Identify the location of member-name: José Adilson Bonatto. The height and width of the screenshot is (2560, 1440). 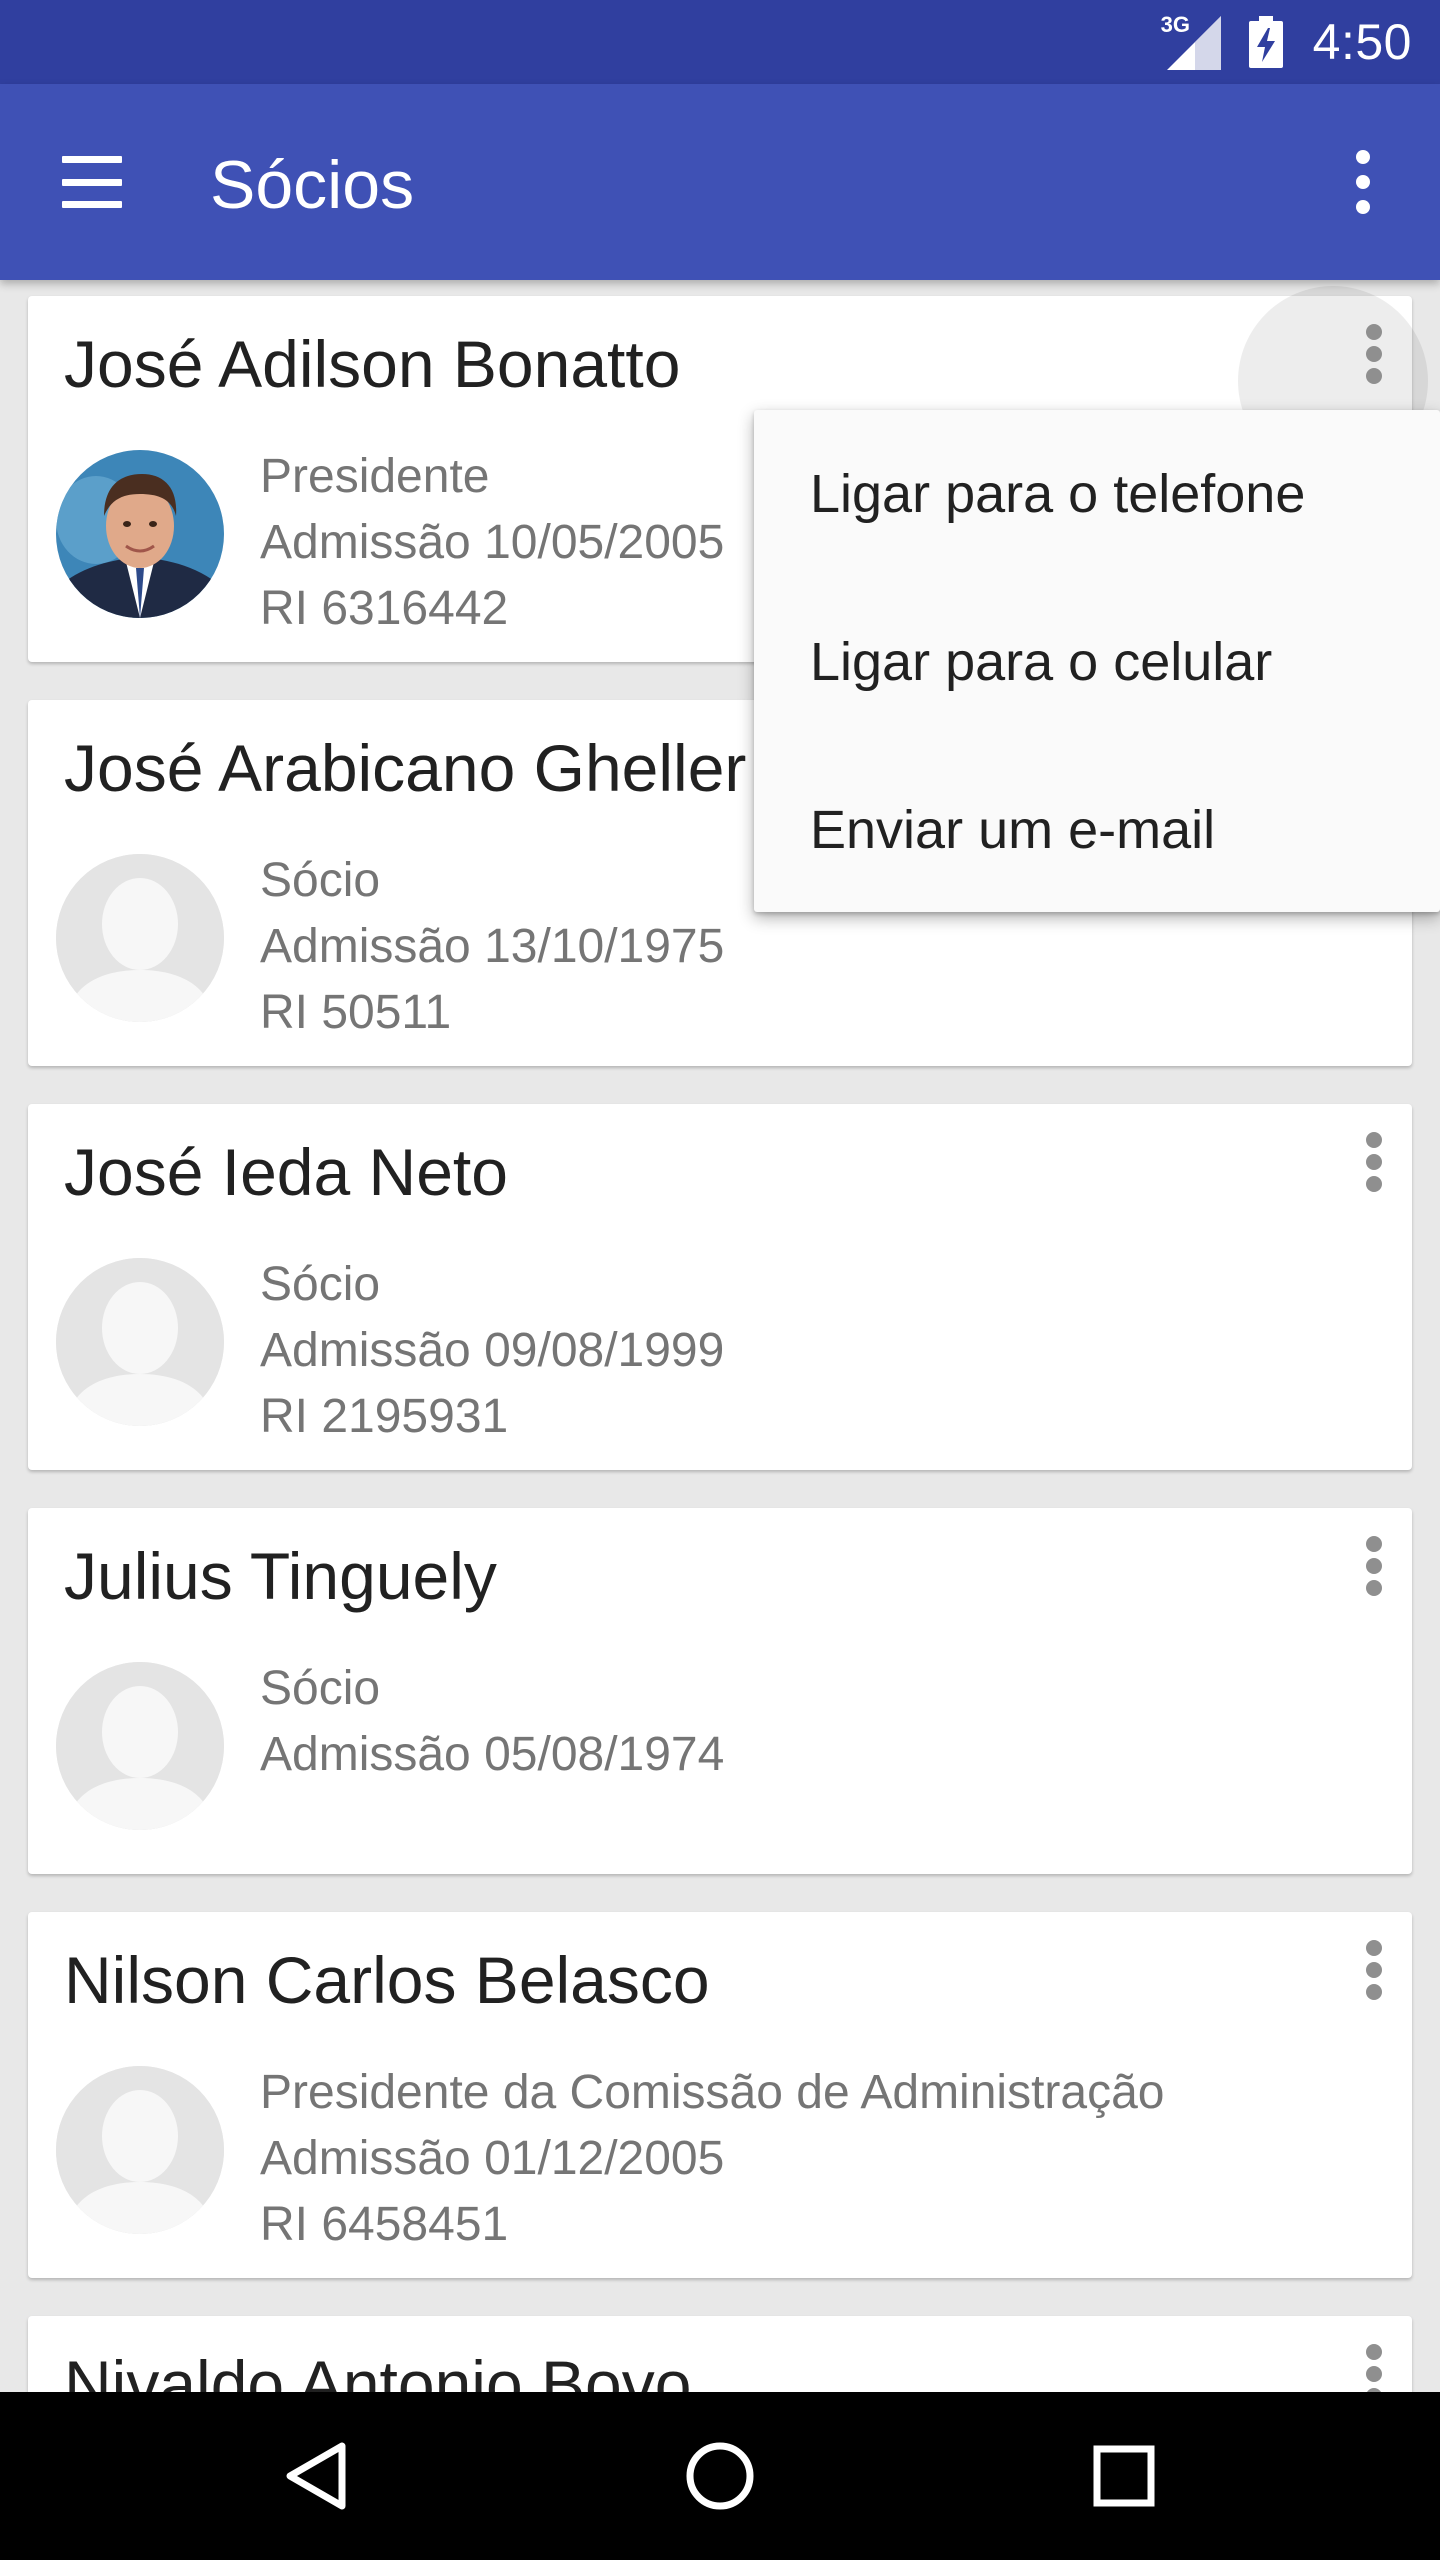
(372, 364).